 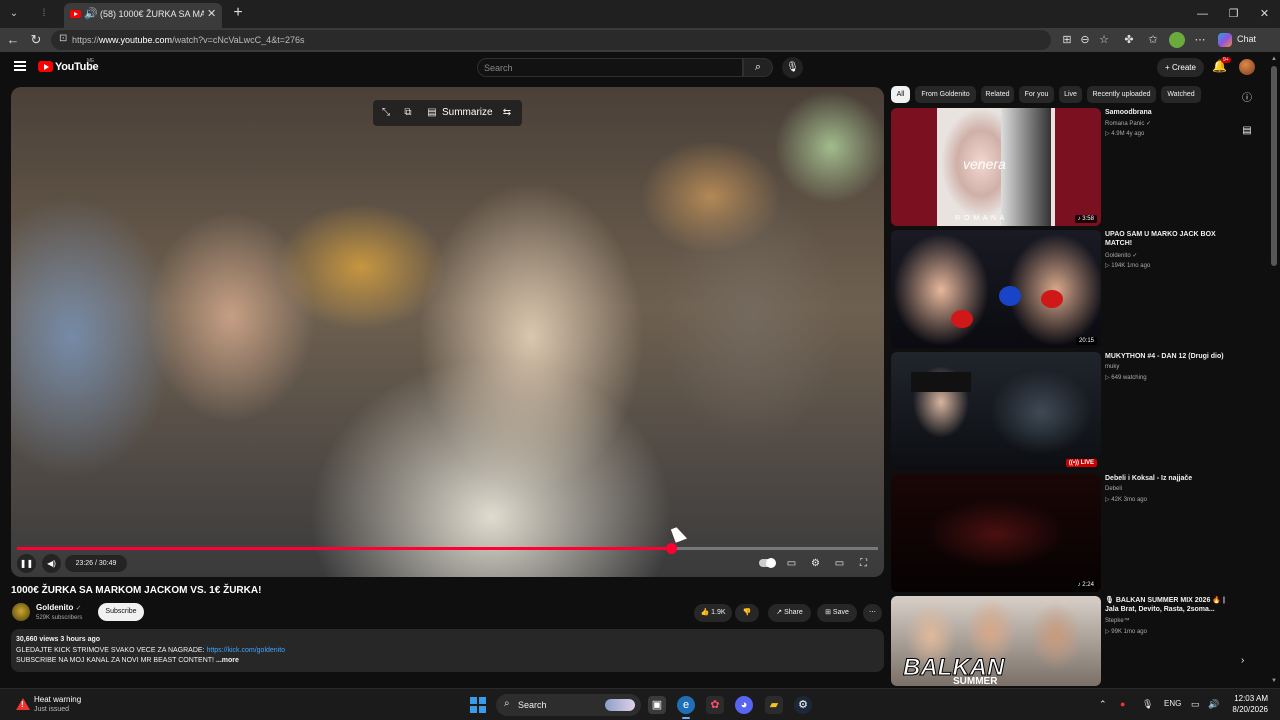 I want to click on chip-watched: Watched, so click(x=1181, y=94).